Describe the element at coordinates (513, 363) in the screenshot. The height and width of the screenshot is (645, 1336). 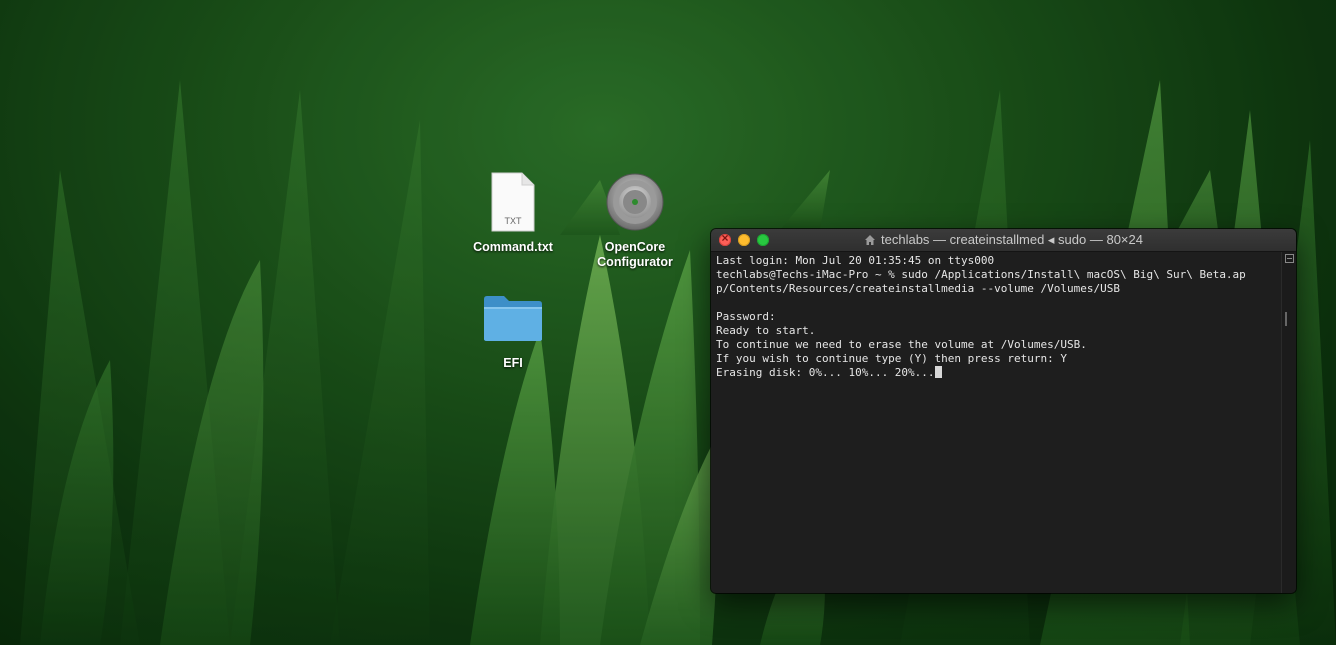
I see `desktop-icon-label: EFI` at that location.